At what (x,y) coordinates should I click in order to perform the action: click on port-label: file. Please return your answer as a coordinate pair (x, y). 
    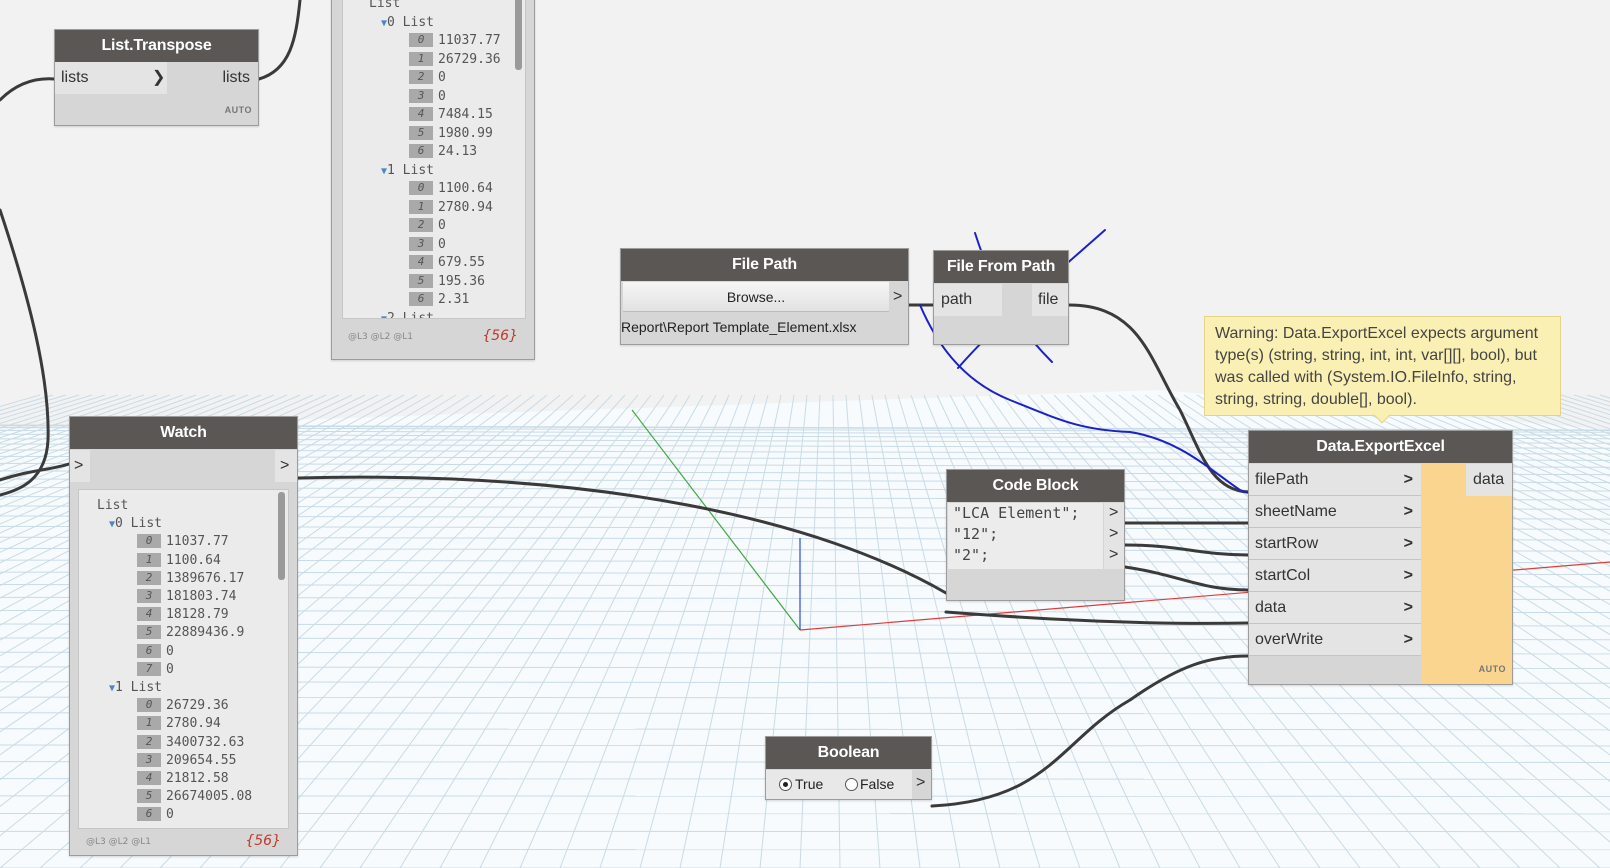
    Looking at the image, I should click on (1048, 299).